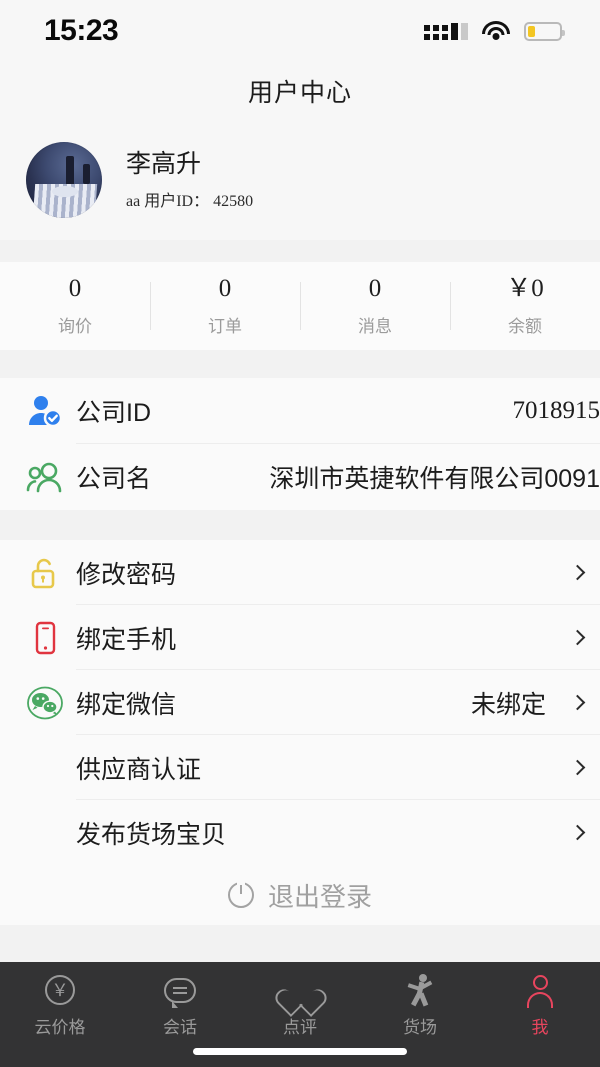  I want to click on tab-cloud-price: ￥ 云价格, so click(60, 1006).